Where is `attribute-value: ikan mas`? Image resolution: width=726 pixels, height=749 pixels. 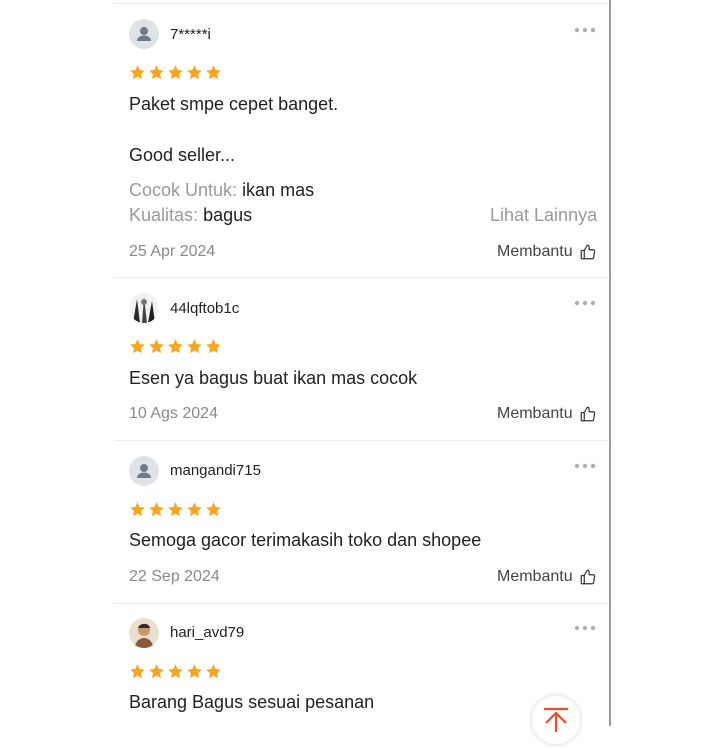
attribute-value: ikan mas is located at coordinates (278, 190).